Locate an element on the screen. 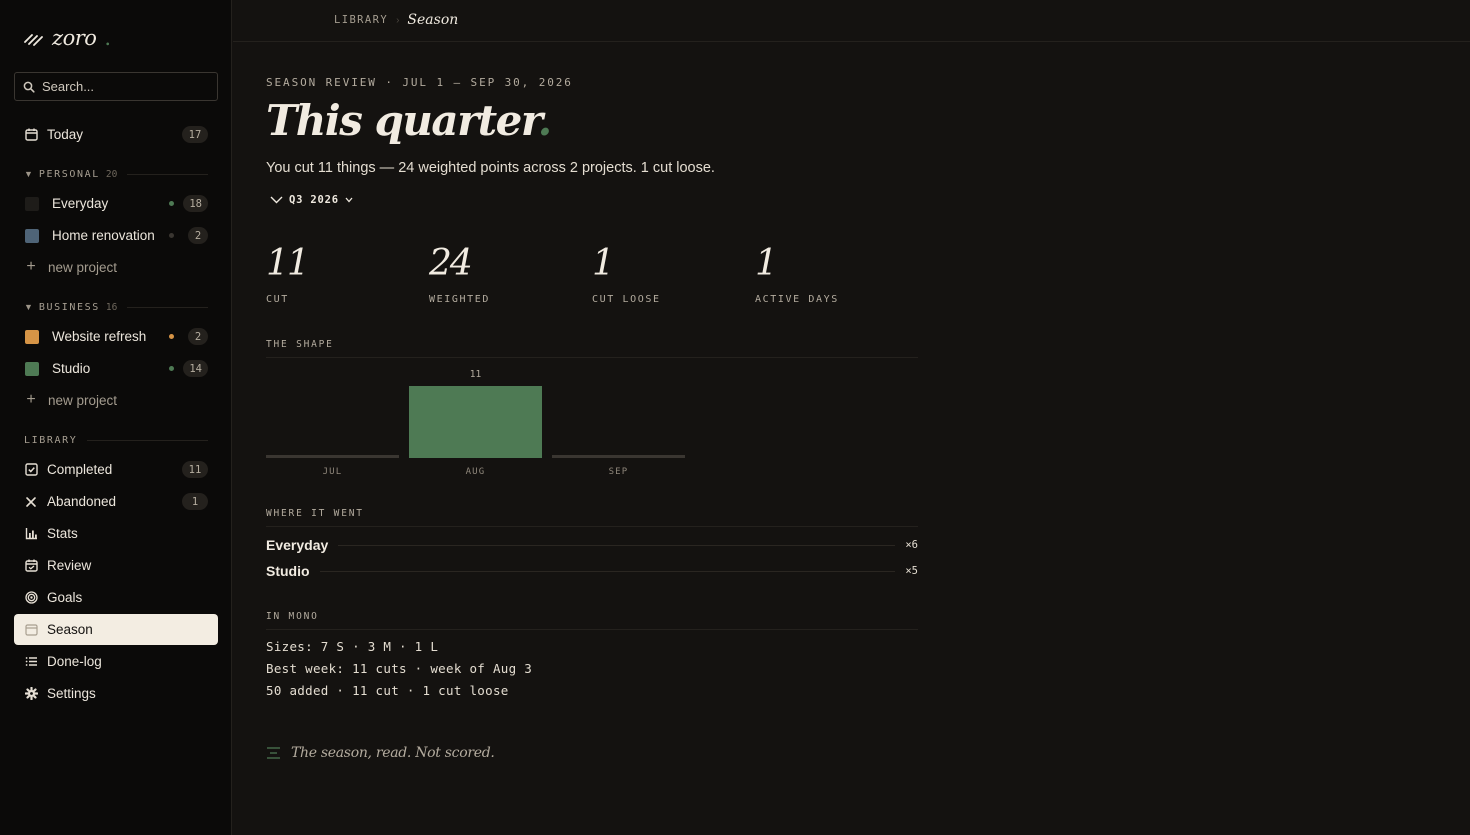 This screenshot has width=1470, height=835. mono-line-totals: 50 added · 11 cut · 1 cut loose is located at coordinates (387, 690).